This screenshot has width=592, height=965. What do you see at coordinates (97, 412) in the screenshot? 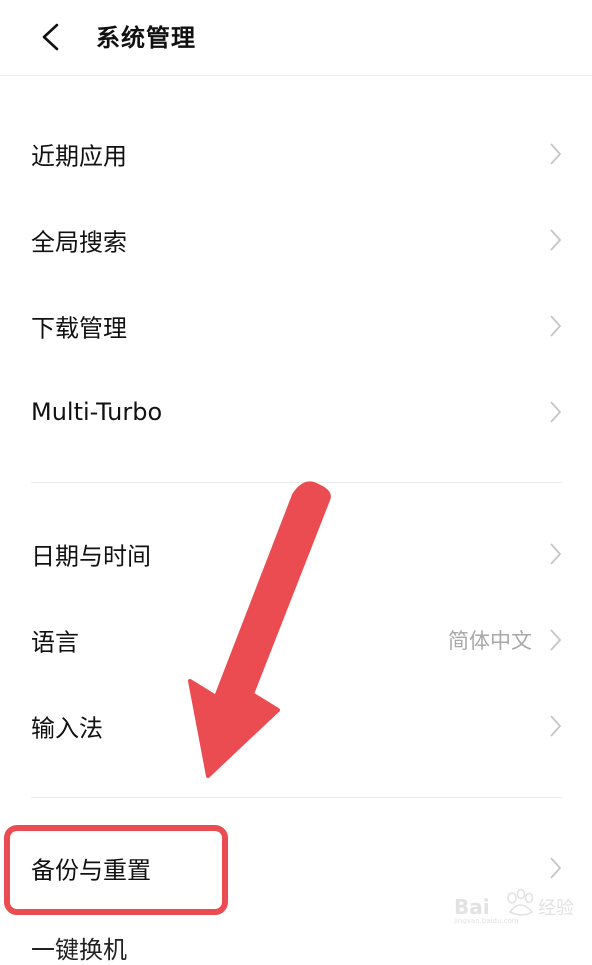
I see `settings-item-label: Multi-Turbo` at bounding box center [97, 412].